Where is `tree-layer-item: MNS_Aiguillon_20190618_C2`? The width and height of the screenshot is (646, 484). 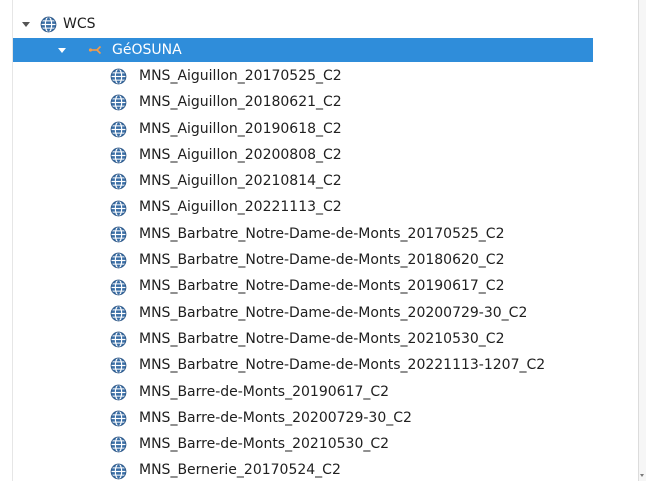 tree-layer-item: MNS_Aiguillon_20190618_C2 is located at coordinates (320, 129).